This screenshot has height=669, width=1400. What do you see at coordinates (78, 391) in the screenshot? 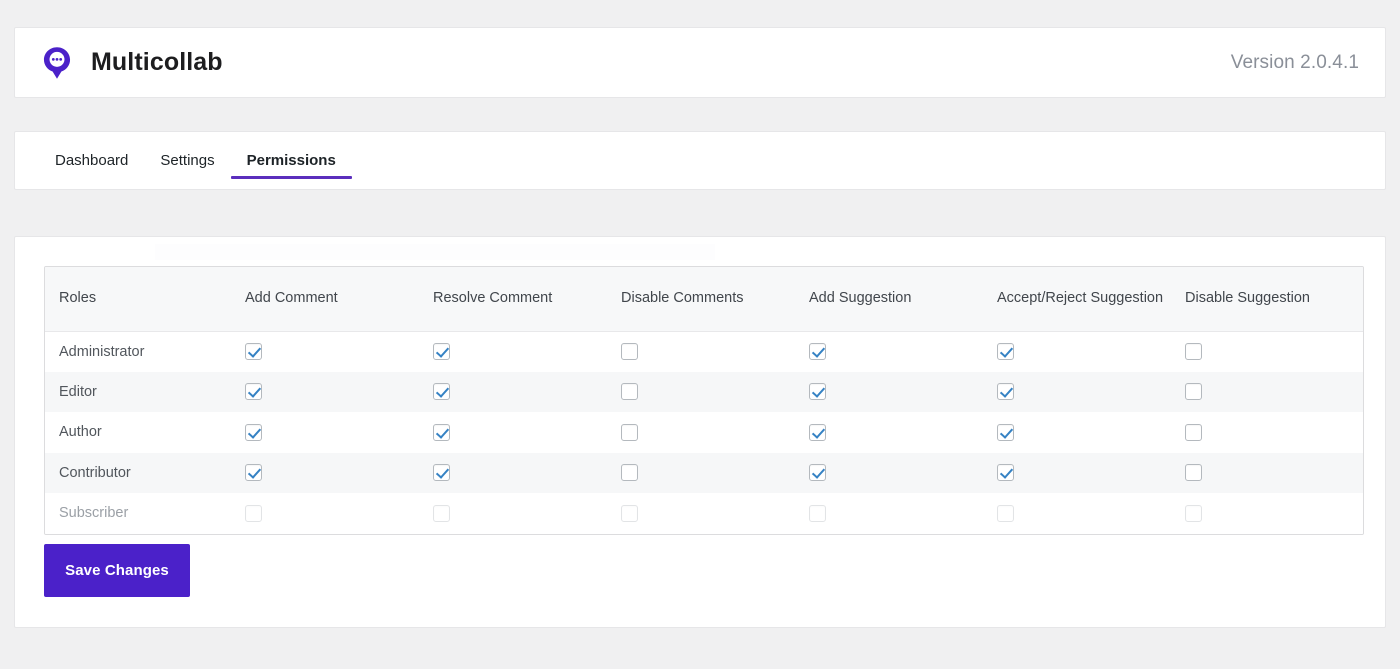
I see `role-name-cell: Editor` at bounding box center [78, 391].